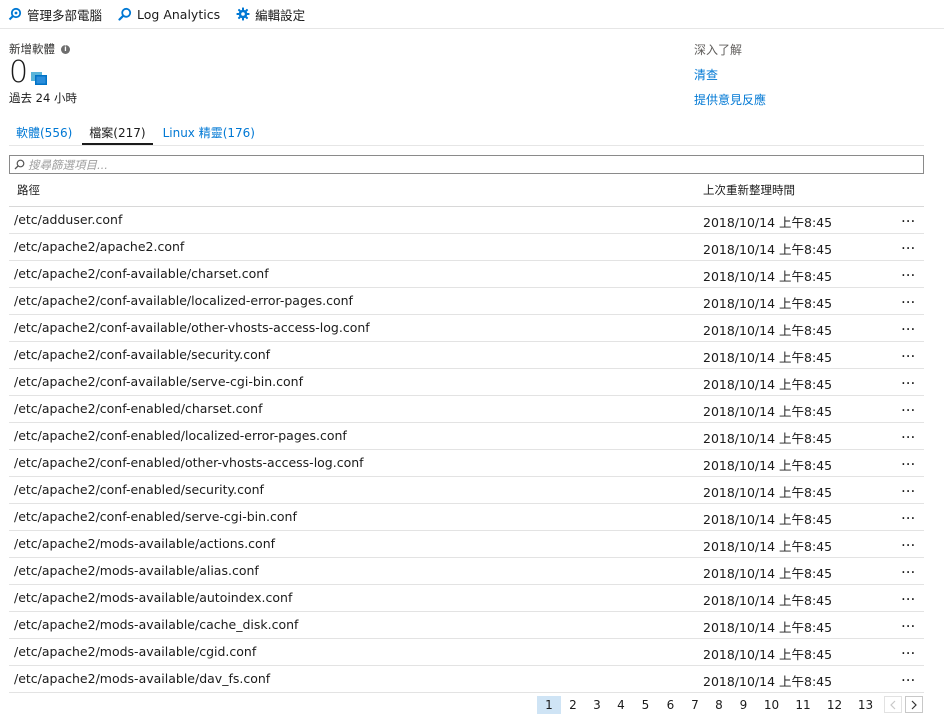 The width and height of the screenshot is (944, 723). I want to click on next-page-button, so click(914, 704).